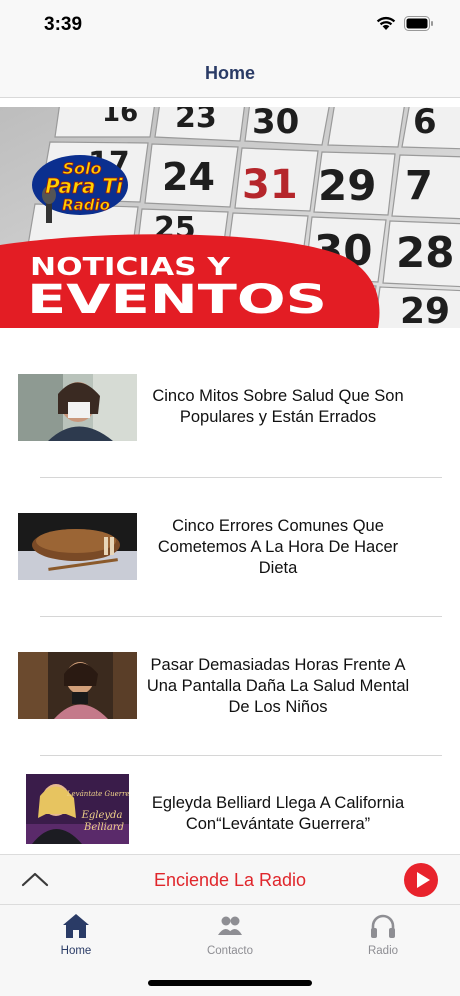 This screenshot has height=996, width=460. Describe the element at coordinates (419, 23) in the screenshot. I see `battery-icon` at that location.